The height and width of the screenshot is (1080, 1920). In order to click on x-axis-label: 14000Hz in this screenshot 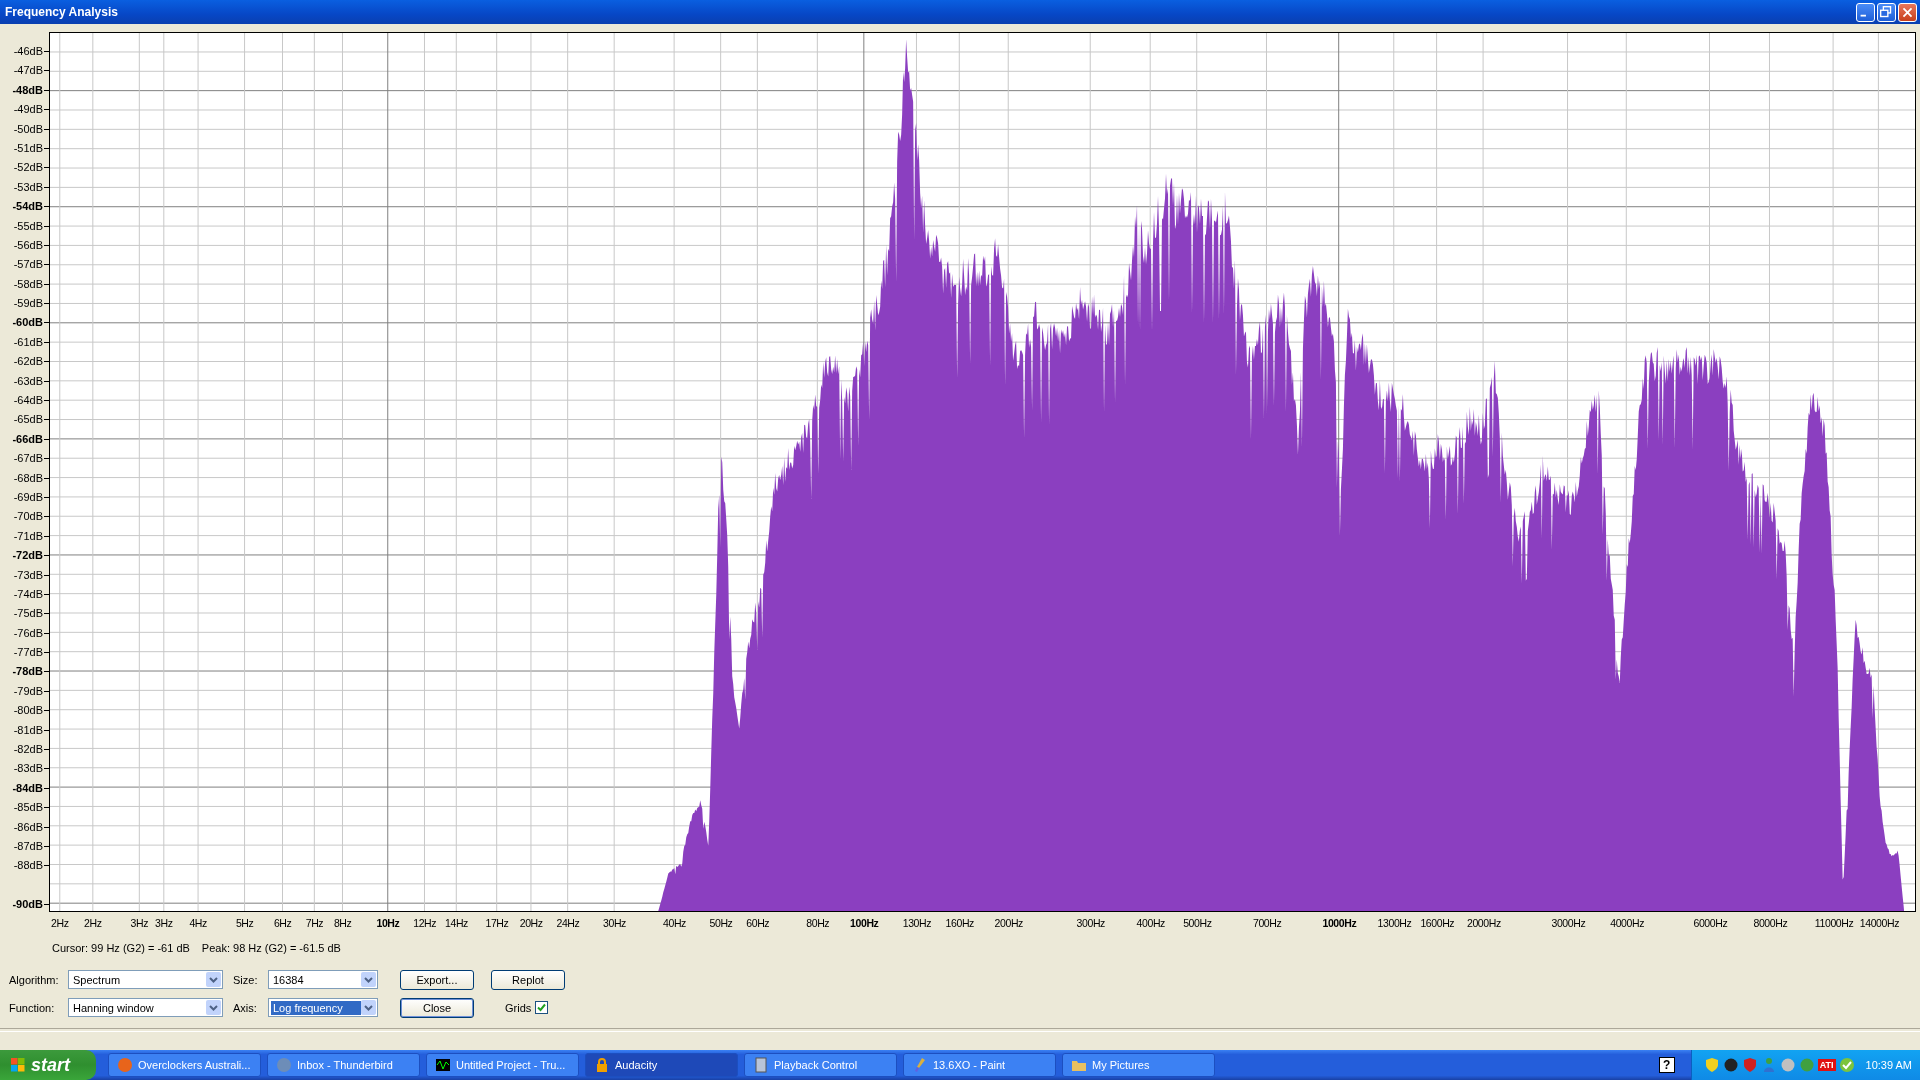, I will do `click(1879, 923)`.